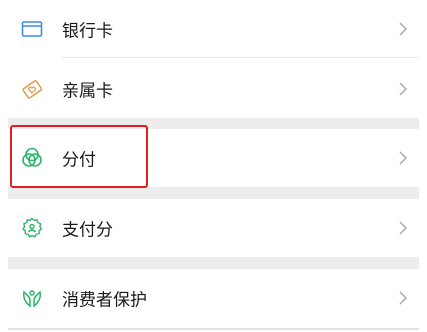 This screenshot has height=332, width=427. What do you see at coordinates (32, 228) in the screenshot?
I see `payment-score-icon` at bounding box center [32, 228].